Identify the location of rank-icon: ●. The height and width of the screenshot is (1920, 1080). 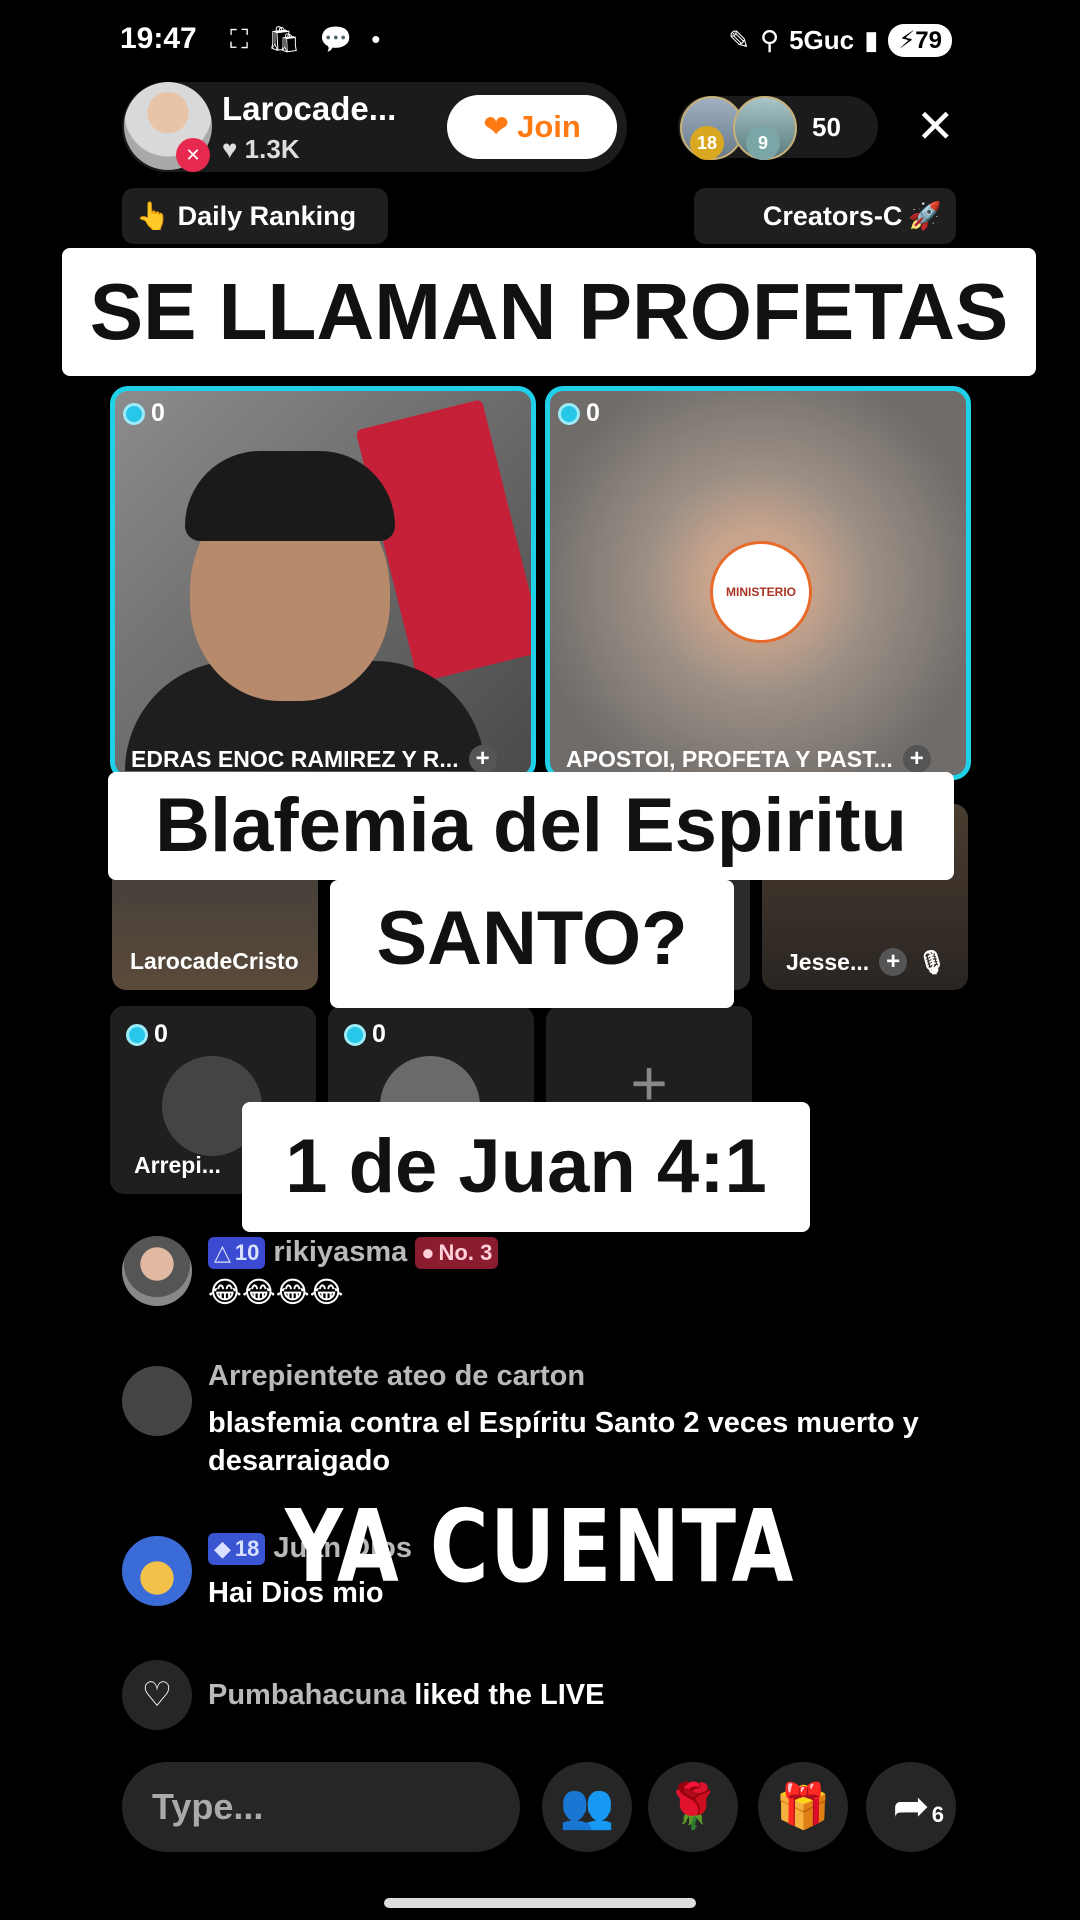
(428, 1252).